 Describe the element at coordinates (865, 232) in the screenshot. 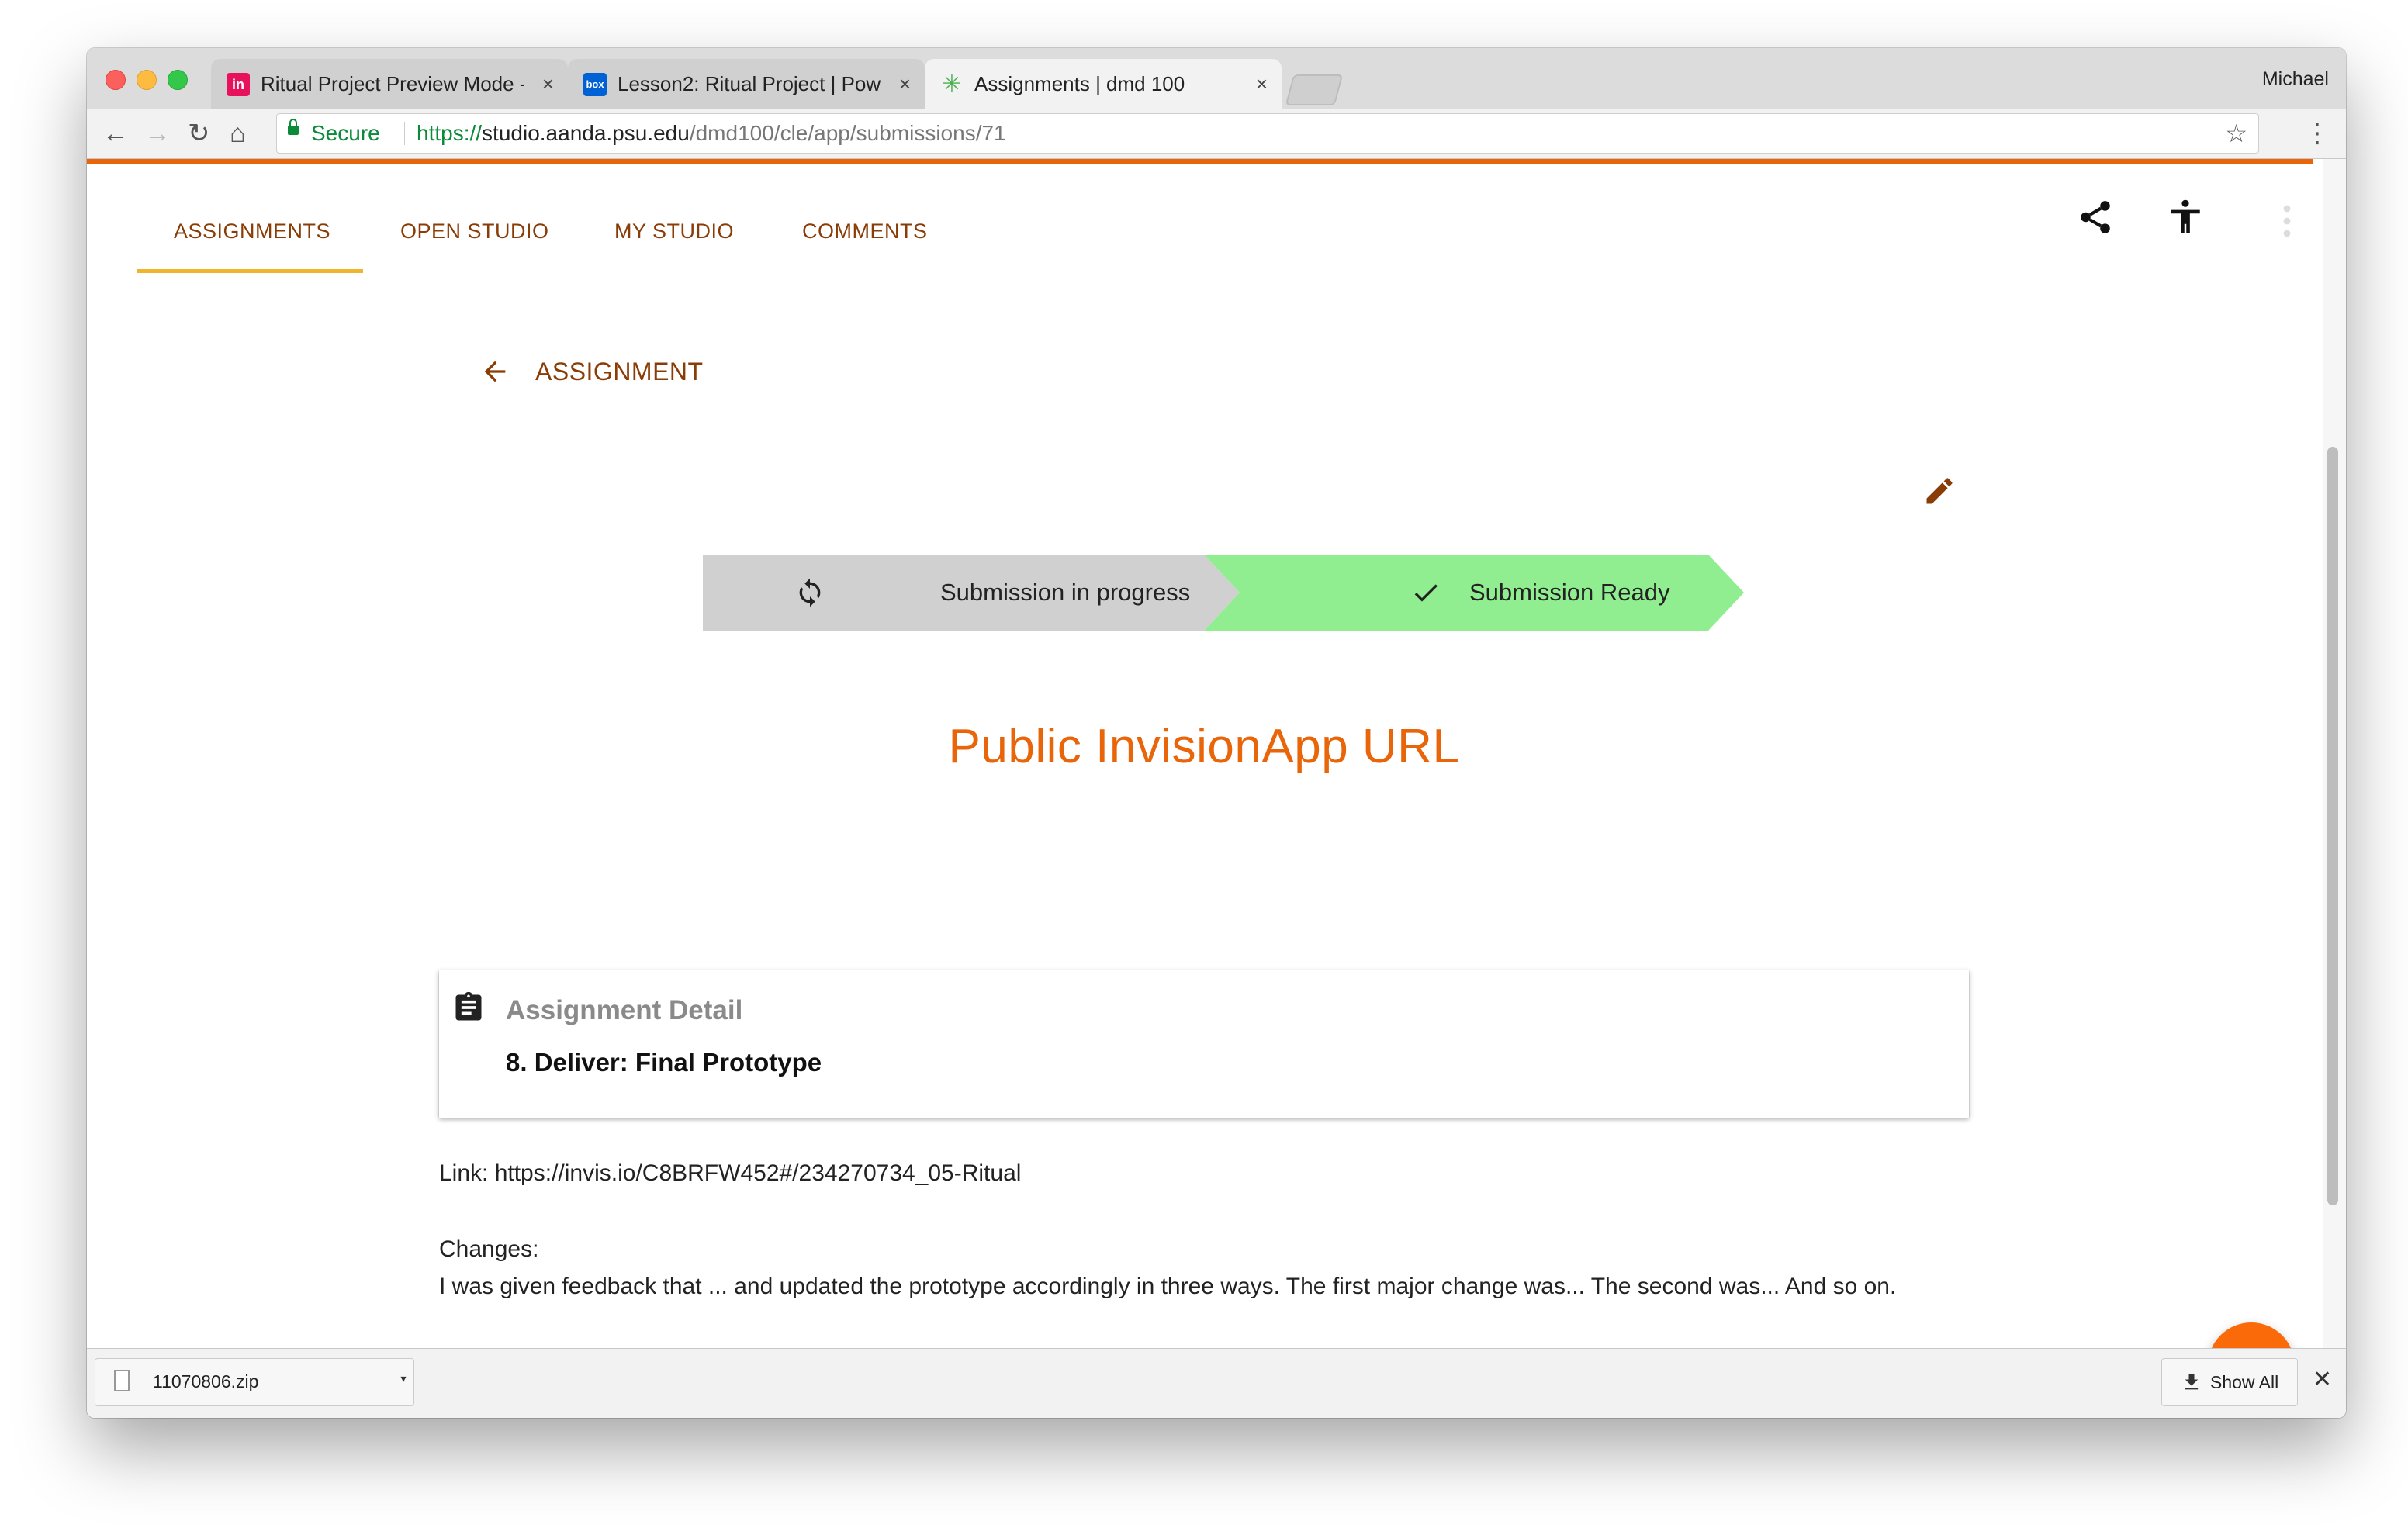

I see `tab-comments: COMMENTS` at that location.